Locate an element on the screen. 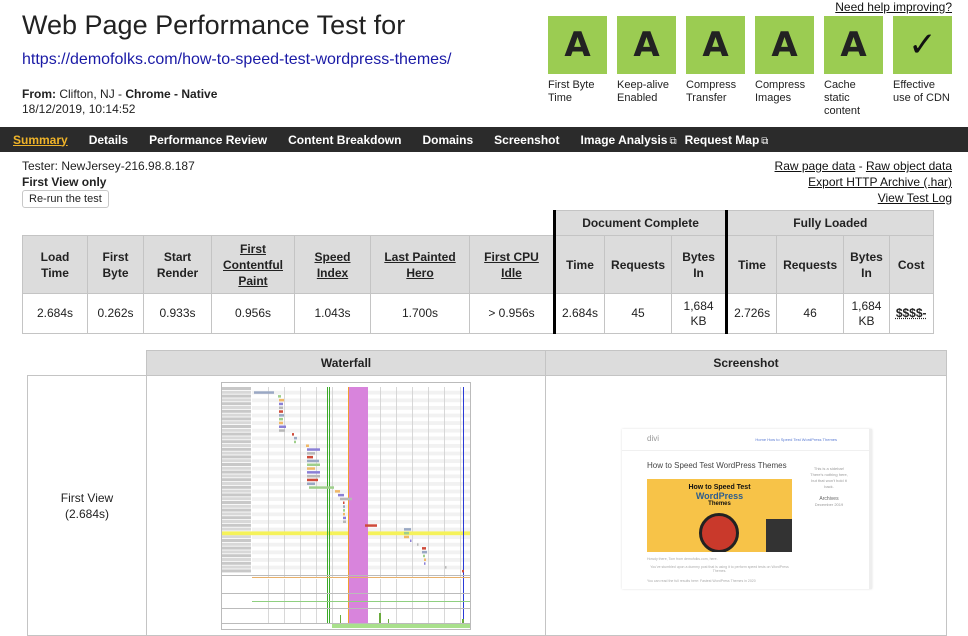 The width and height of the screenshot is (968, 636). tab-image-analysis: Image Analysis ⧉ is located at coordinates (629, 140).